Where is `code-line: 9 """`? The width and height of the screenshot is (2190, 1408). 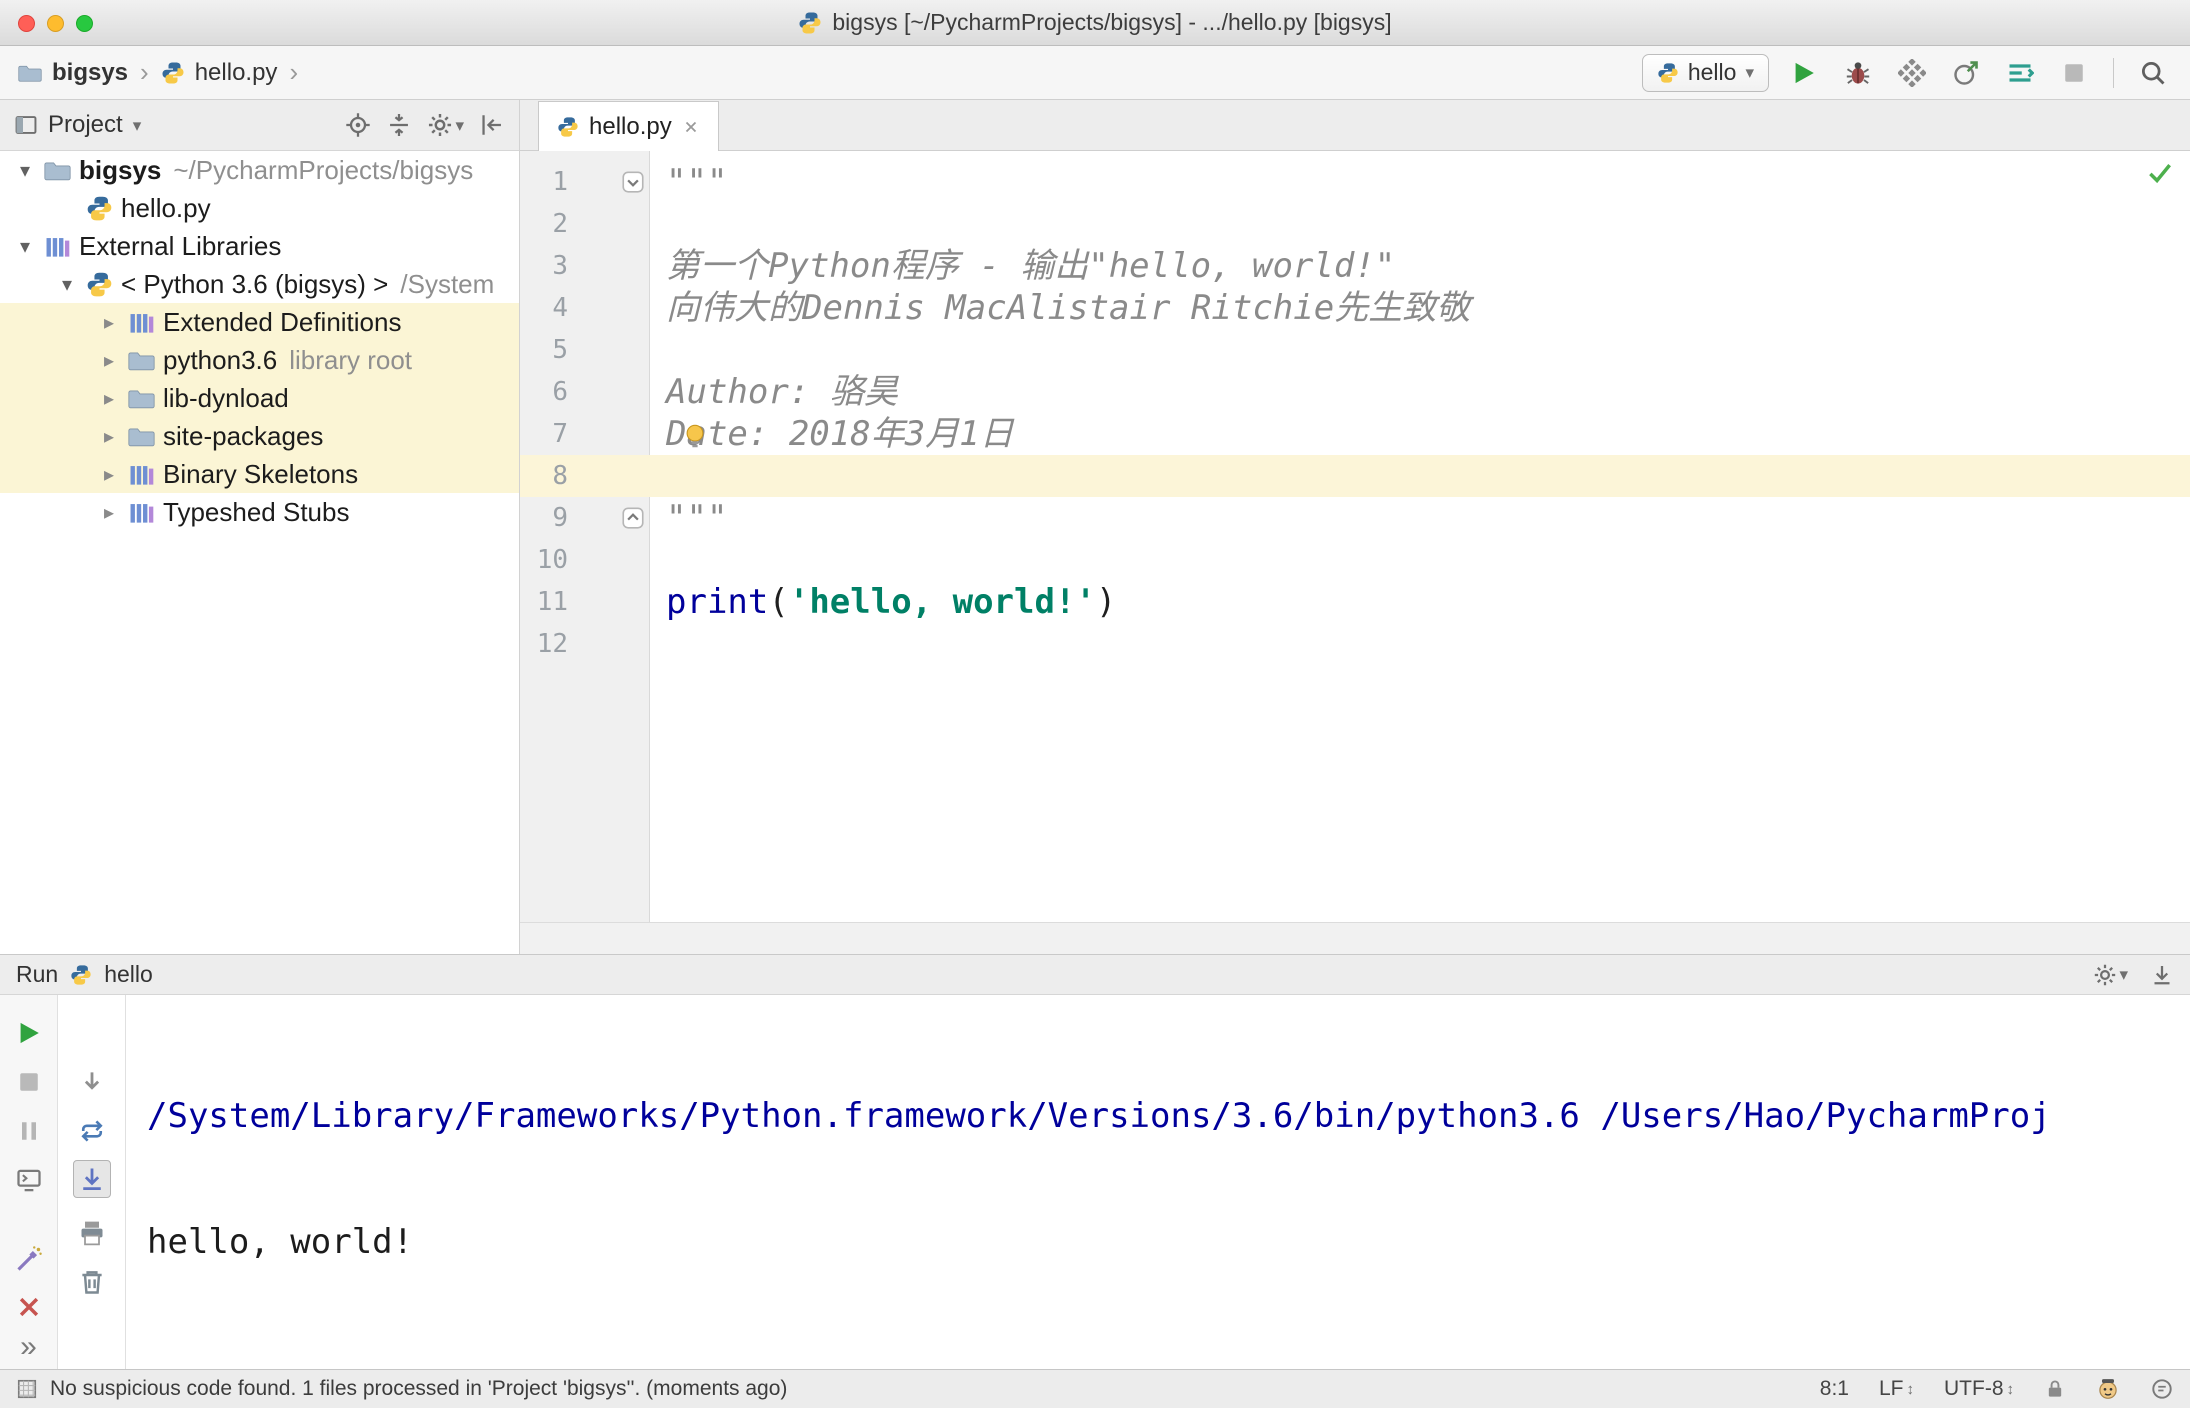 code-line: 9 """ is located at coordinates (1355, 518).